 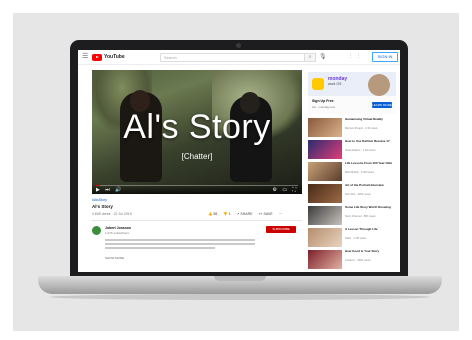 What do you see at coordinates (382, 105) in the screenshot?
I see `ad-cta-button: LEARN MORE` at bounding box center [382, 105].